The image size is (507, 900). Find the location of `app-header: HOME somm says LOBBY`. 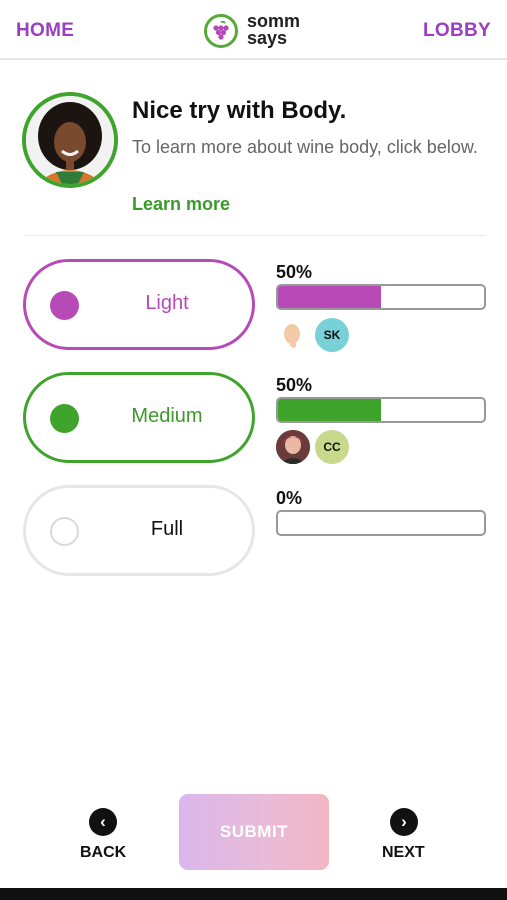

app-header: HOME somm says LOBBY is located at coordinates (253, 30).